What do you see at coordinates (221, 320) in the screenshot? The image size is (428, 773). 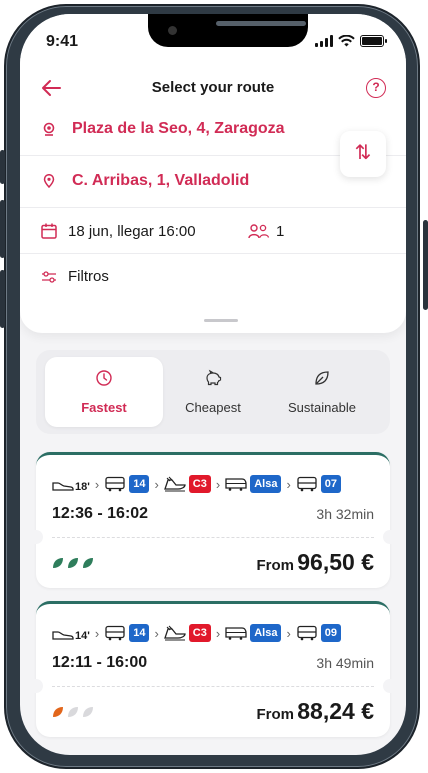 I see `sheet-drag-handle` at bounding box center [221, 320].